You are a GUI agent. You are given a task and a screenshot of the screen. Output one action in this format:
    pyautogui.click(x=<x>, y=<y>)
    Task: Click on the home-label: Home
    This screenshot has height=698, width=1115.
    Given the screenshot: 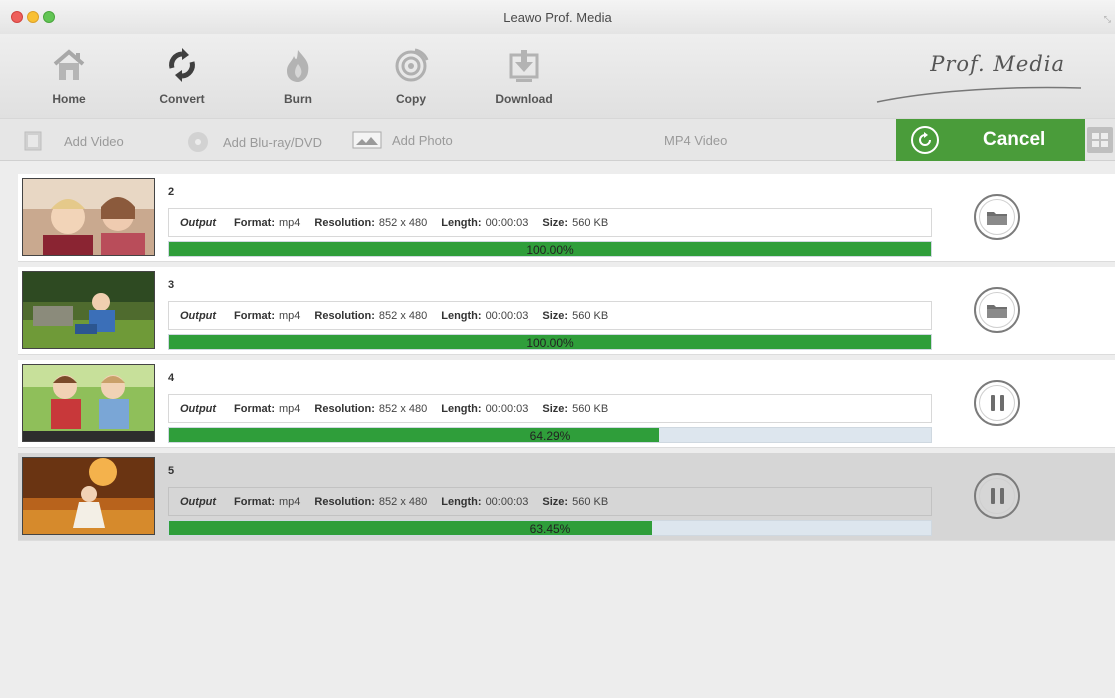 What is the action you would take?
    pyautogui.click(x=69, y=99)
    